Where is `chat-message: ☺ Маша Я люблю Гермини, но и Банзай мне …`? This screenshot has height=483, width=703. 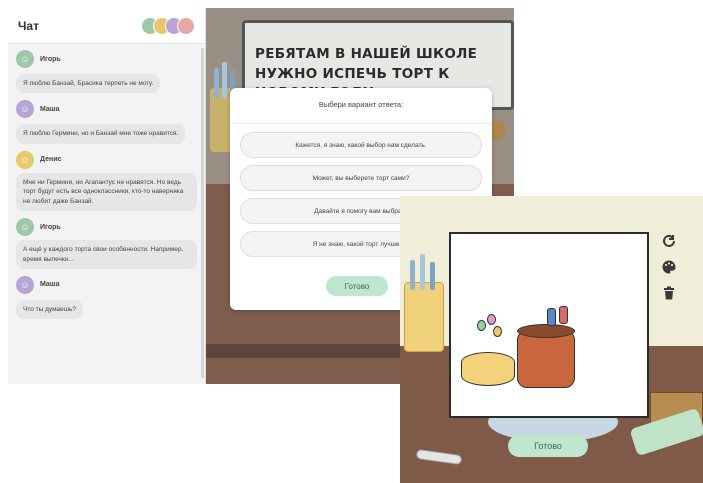 chat-message: ☺ Маша Я люблю Гермини, но и Банзай мне … is located at coordinates (106, 122).